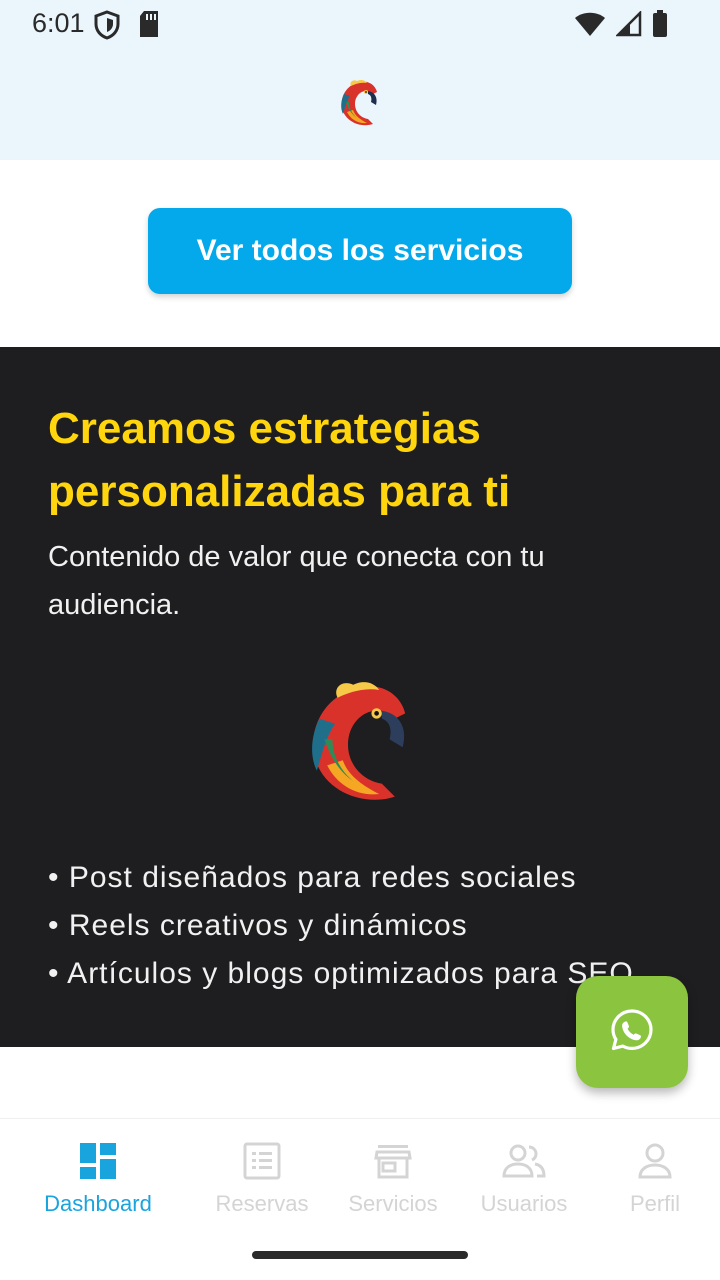  What do you see at coordinates (660, 26) in the screenshot?
I see `battery-icon` at bounding box center [660, 26].